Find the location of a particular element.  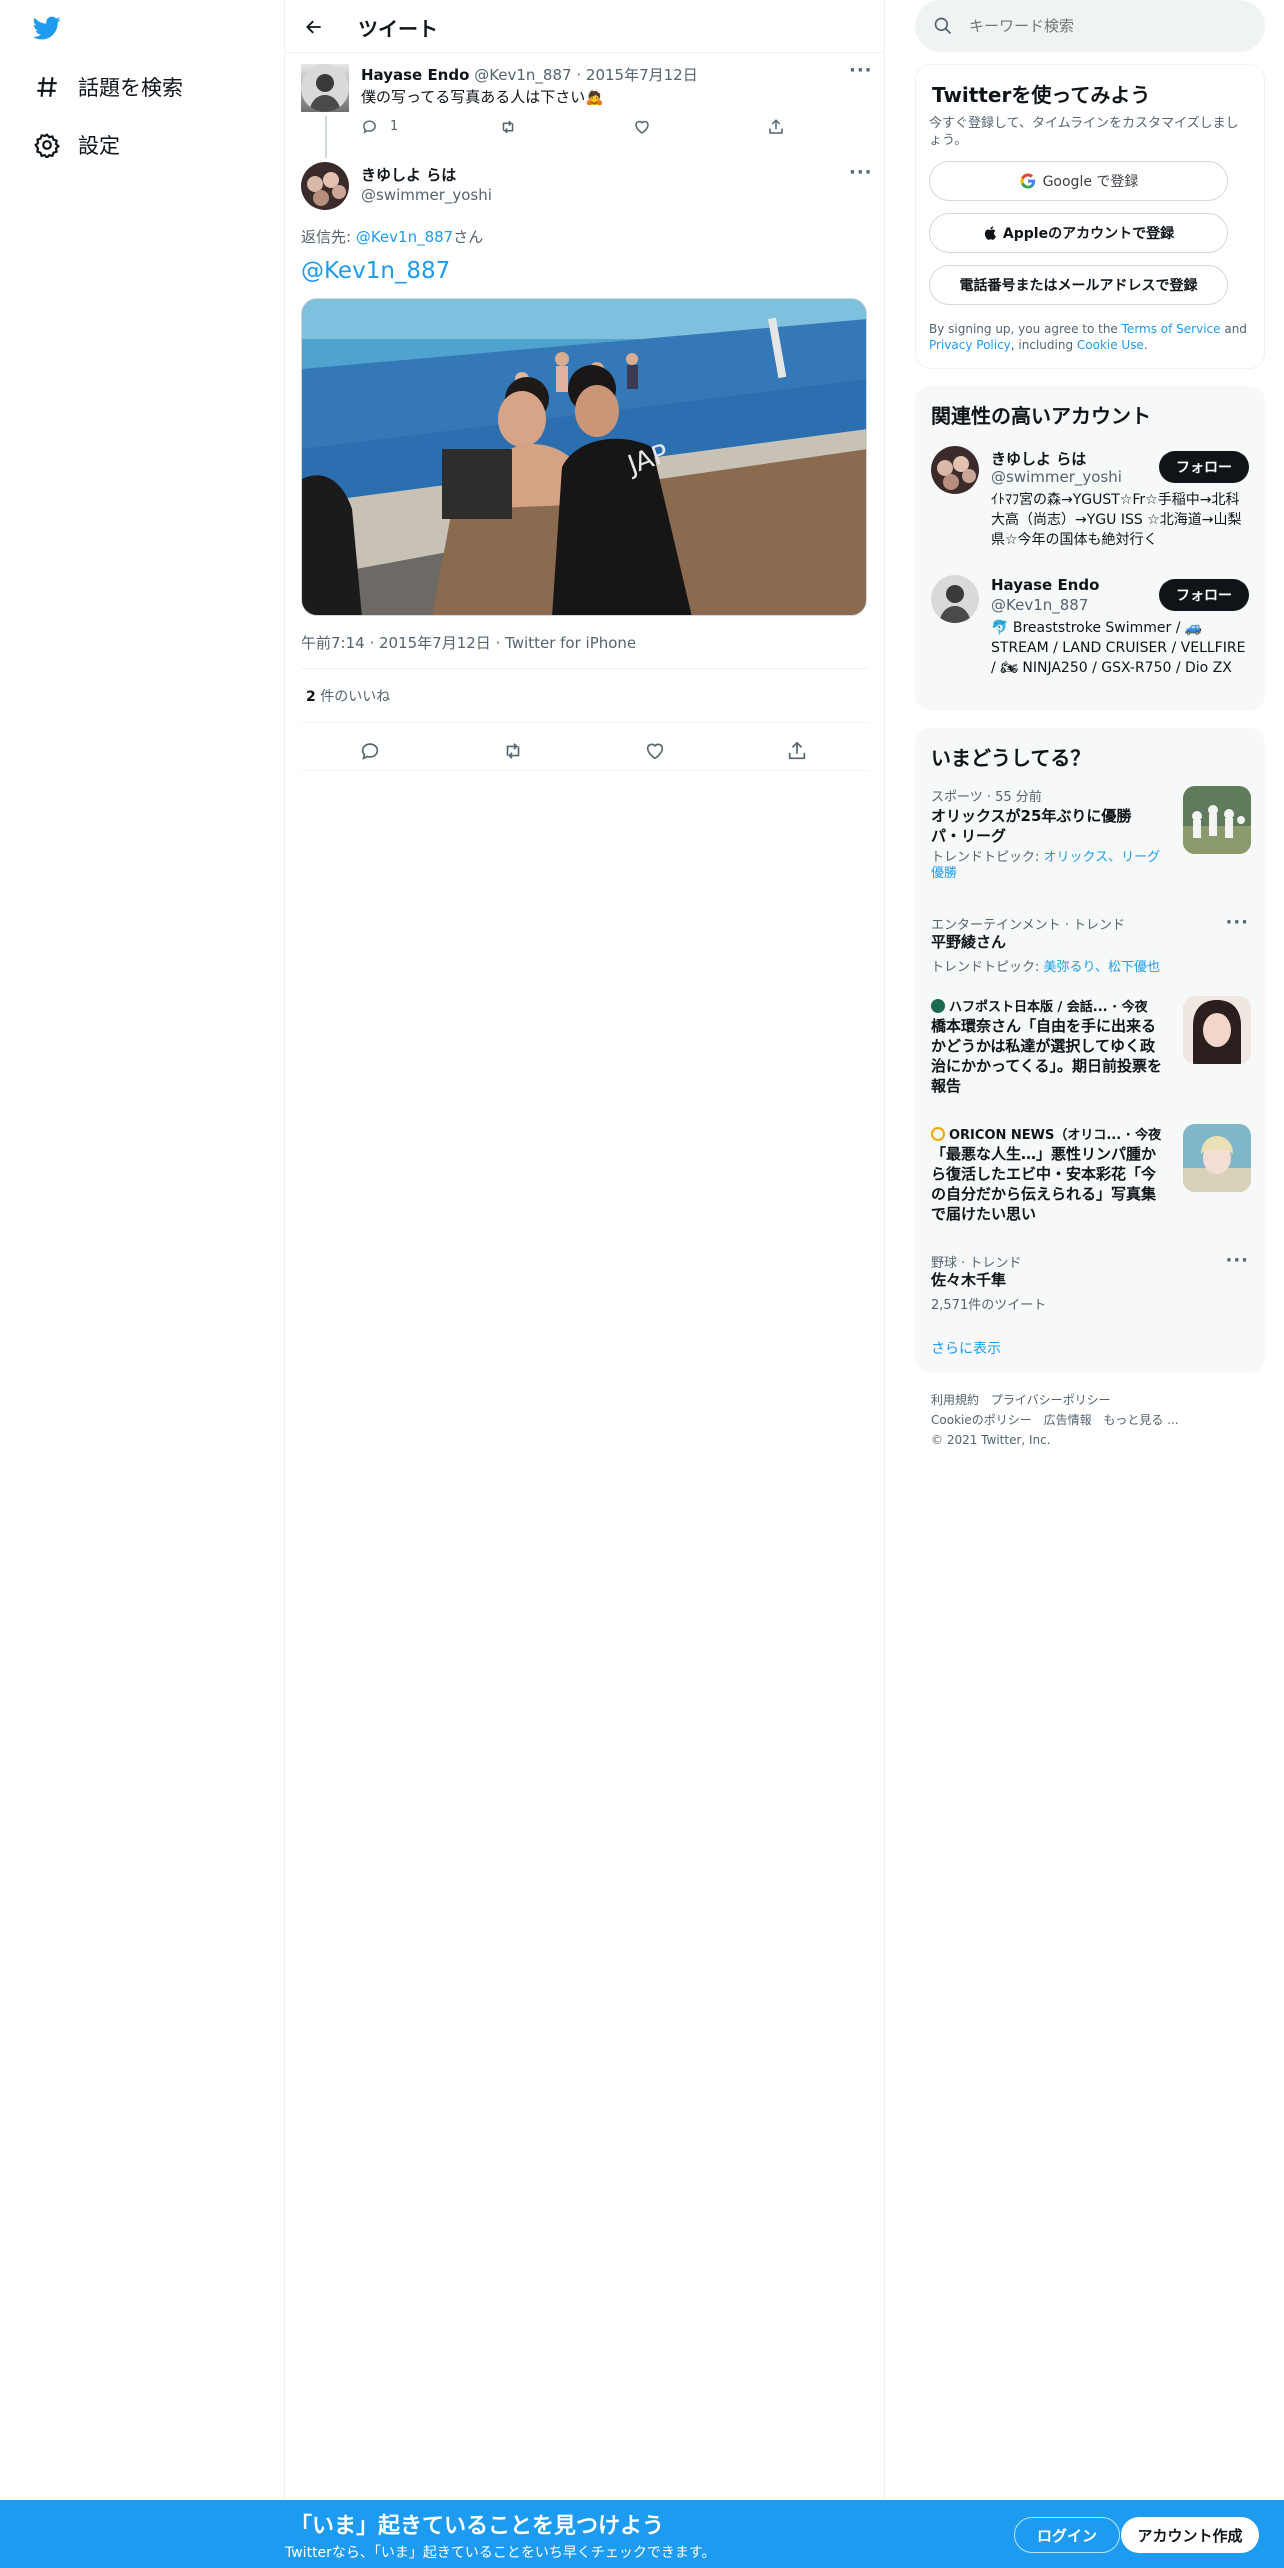

trend-topic-link-2: 美弥るり、松下優也 is located at coordinates (1102, 967).